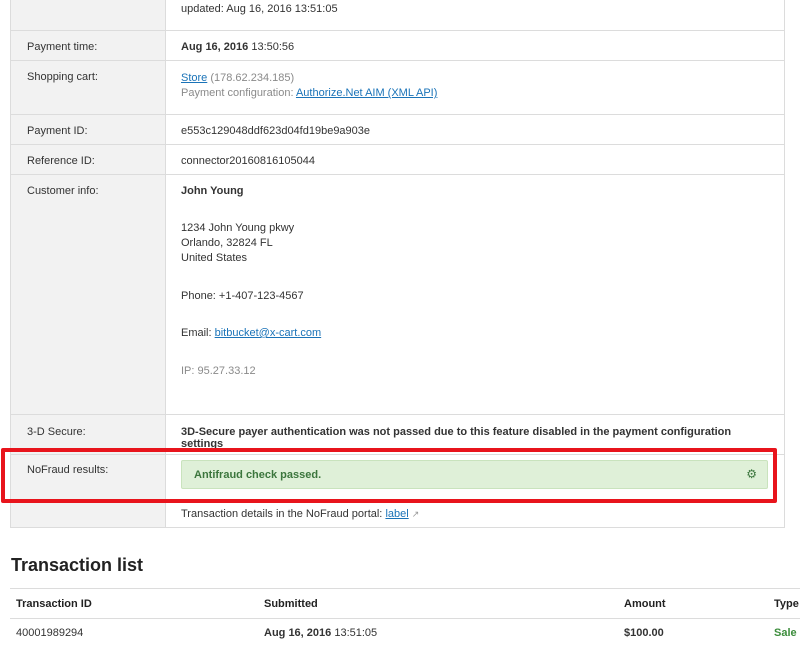 This screenshot has width=800, height=647. What do you see at coordinates (291, 604) in the screenshot?
I see `column-submitted: Submitted` at bounding box center [291, 604].